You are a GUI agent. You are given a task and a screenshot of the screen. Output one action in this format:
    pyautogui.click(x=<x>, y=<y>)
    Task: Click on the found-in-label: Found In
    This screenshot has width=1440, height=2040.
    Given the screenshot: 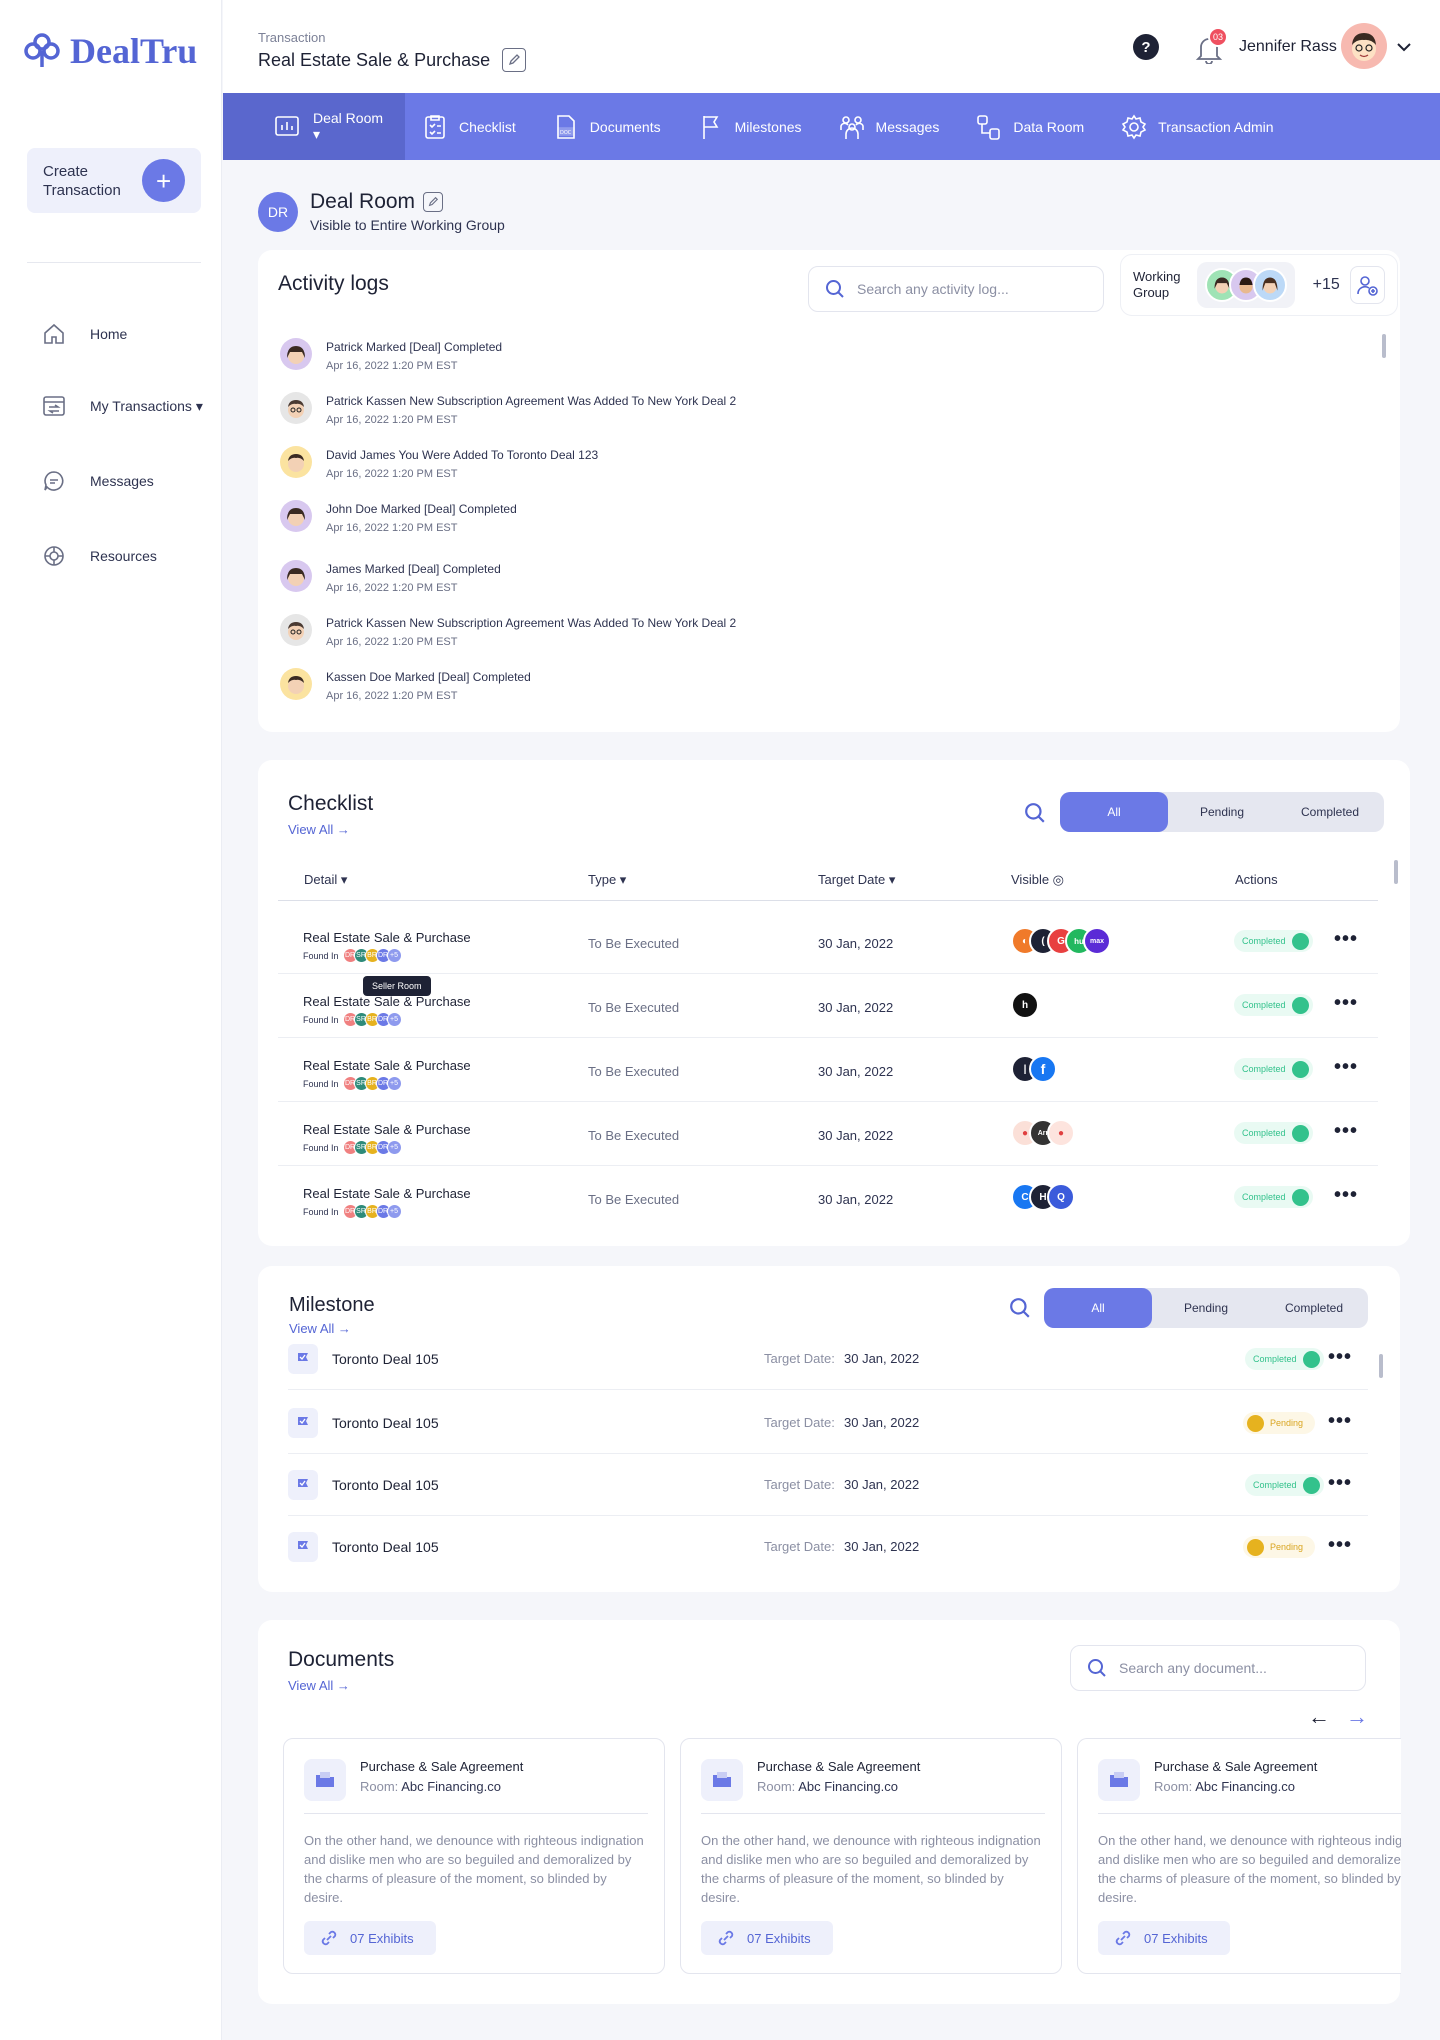 What is the action you would take?
    pyautogui.click(x=321, y=1083)
    